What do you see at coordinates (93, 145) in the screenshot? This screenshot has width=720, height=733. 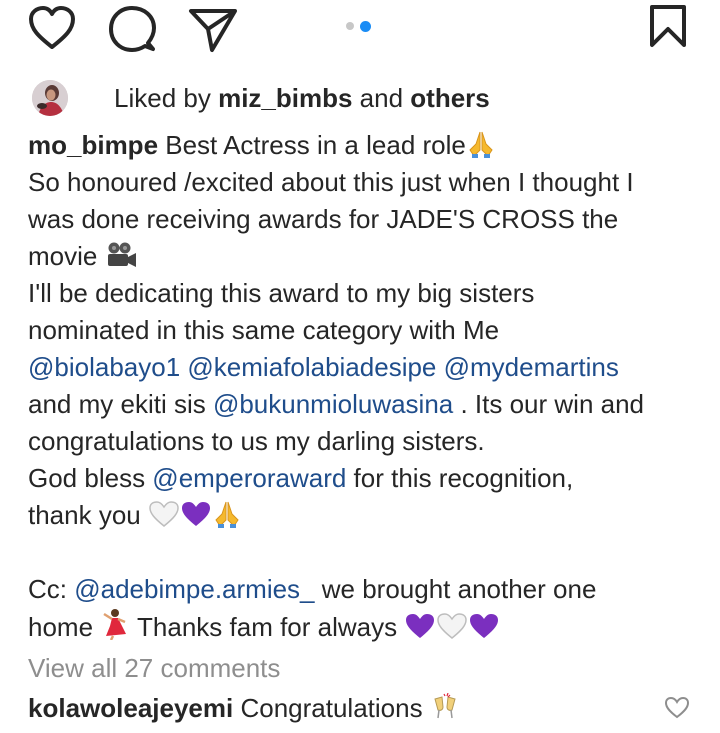 I see `caption-author: mo_bimpe` at bounding box center [93, 145].